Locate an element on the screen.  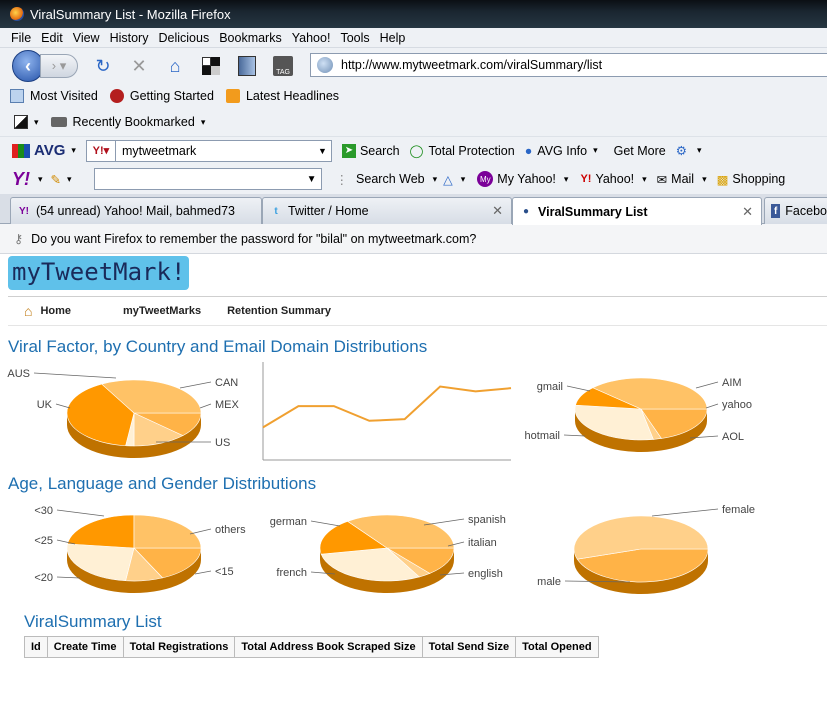
total-protection-button: ◯Total Protection is located at coordinates (462, 150).